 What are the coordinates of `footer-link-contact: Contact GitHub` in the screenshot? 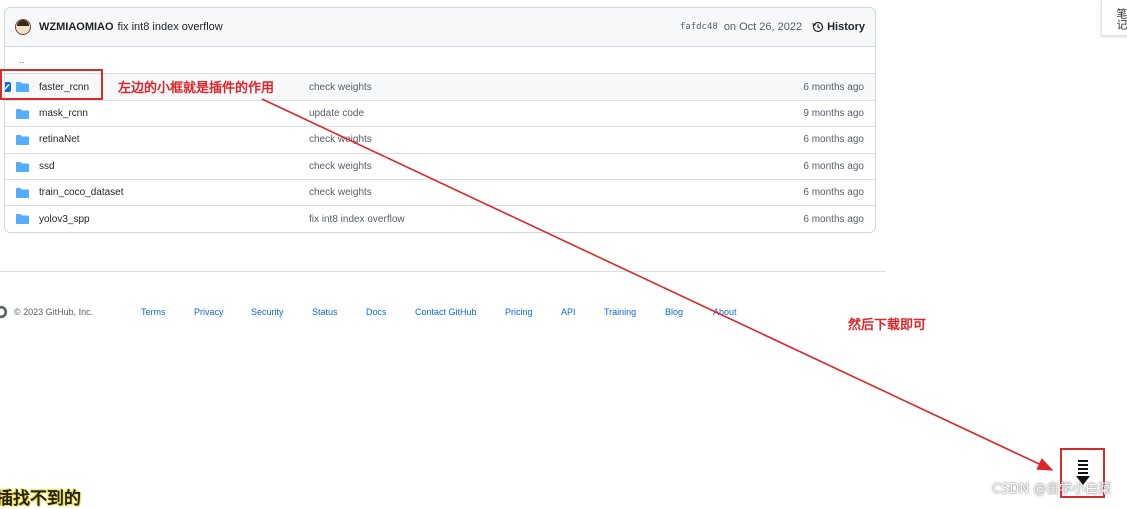 It's located at (446, 312).